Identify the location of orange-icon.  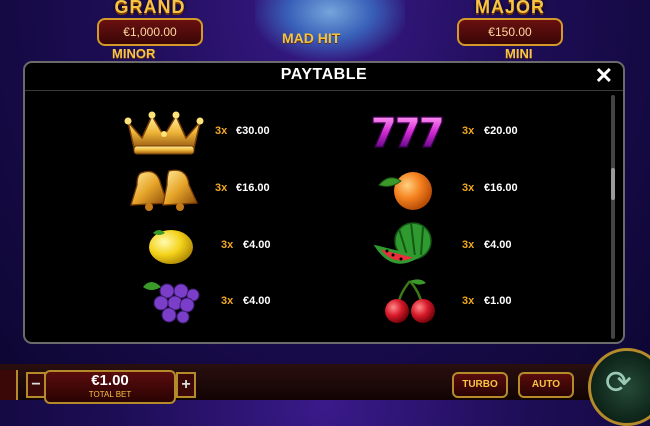
(405, 191).